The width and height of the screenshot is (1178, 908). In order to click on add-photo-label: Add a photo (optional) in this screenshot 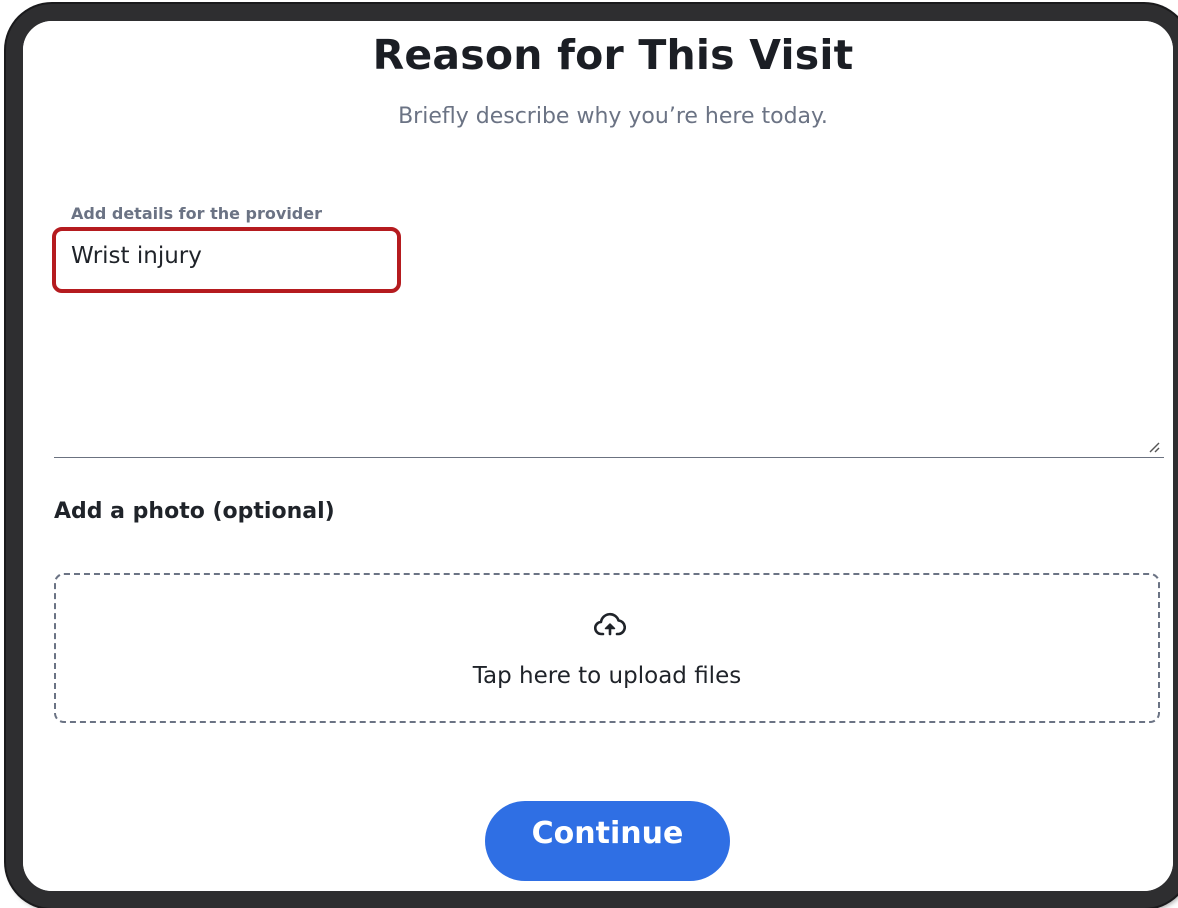, I will do `click(194, 511)`.